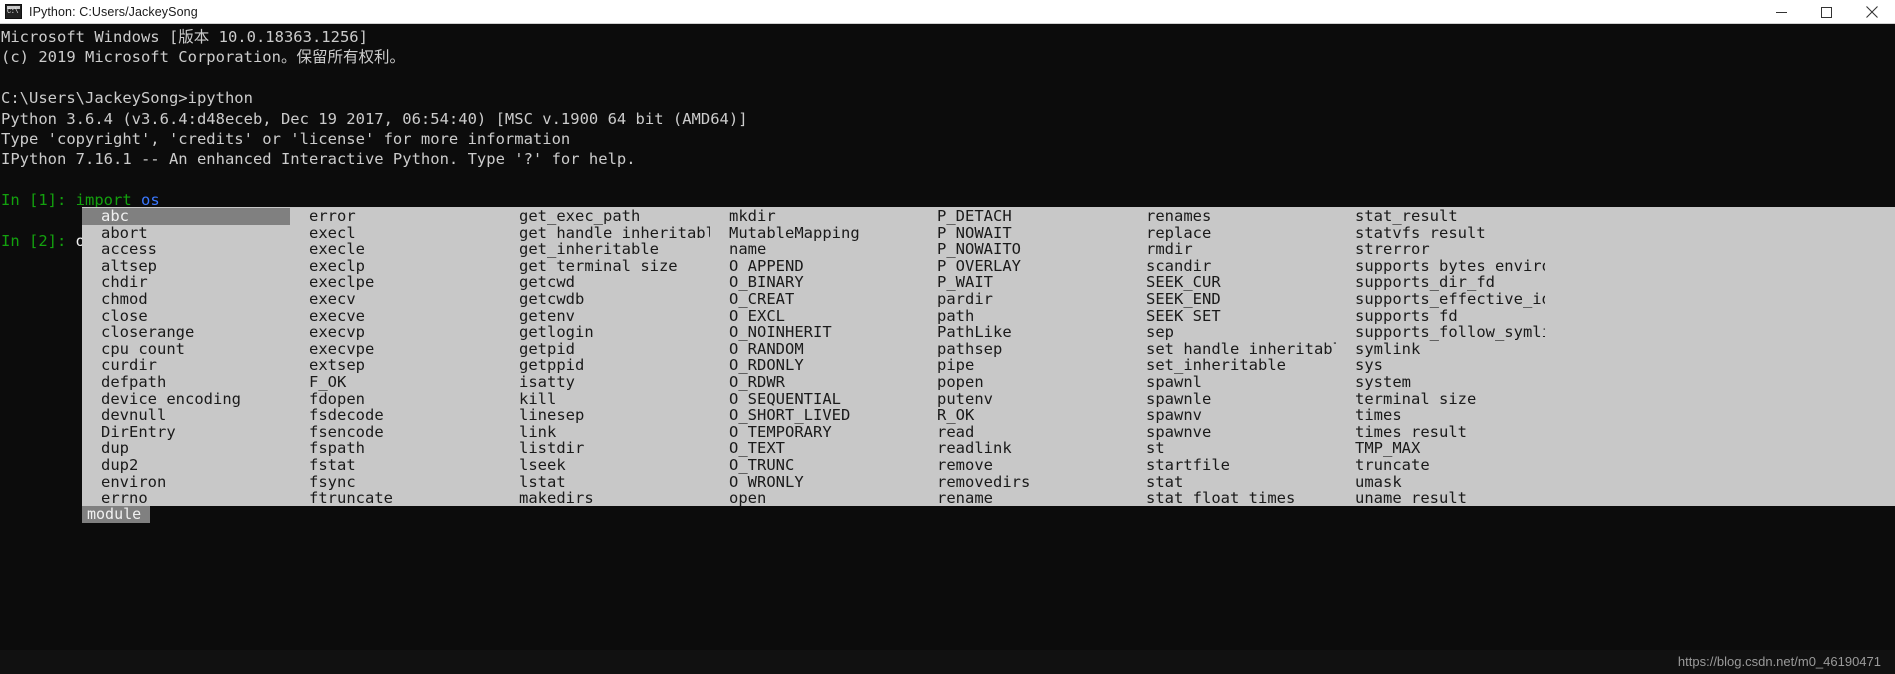 The image size is (1895, 674). Describe the element at coordinates (814, 432) in the screenshot. I see `completion-item: O_TEMPORARY` at that location.